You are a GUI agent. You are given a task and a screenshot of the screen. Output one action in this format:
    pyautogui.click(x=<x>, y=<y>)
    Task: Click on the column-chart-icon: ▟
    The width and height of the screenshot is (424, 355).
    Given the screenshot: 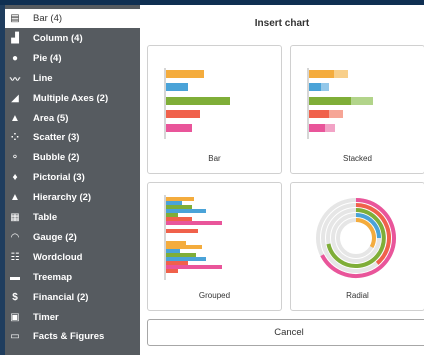 What is the action you would take?
    pyautogui.click(x=15, y=38)
    